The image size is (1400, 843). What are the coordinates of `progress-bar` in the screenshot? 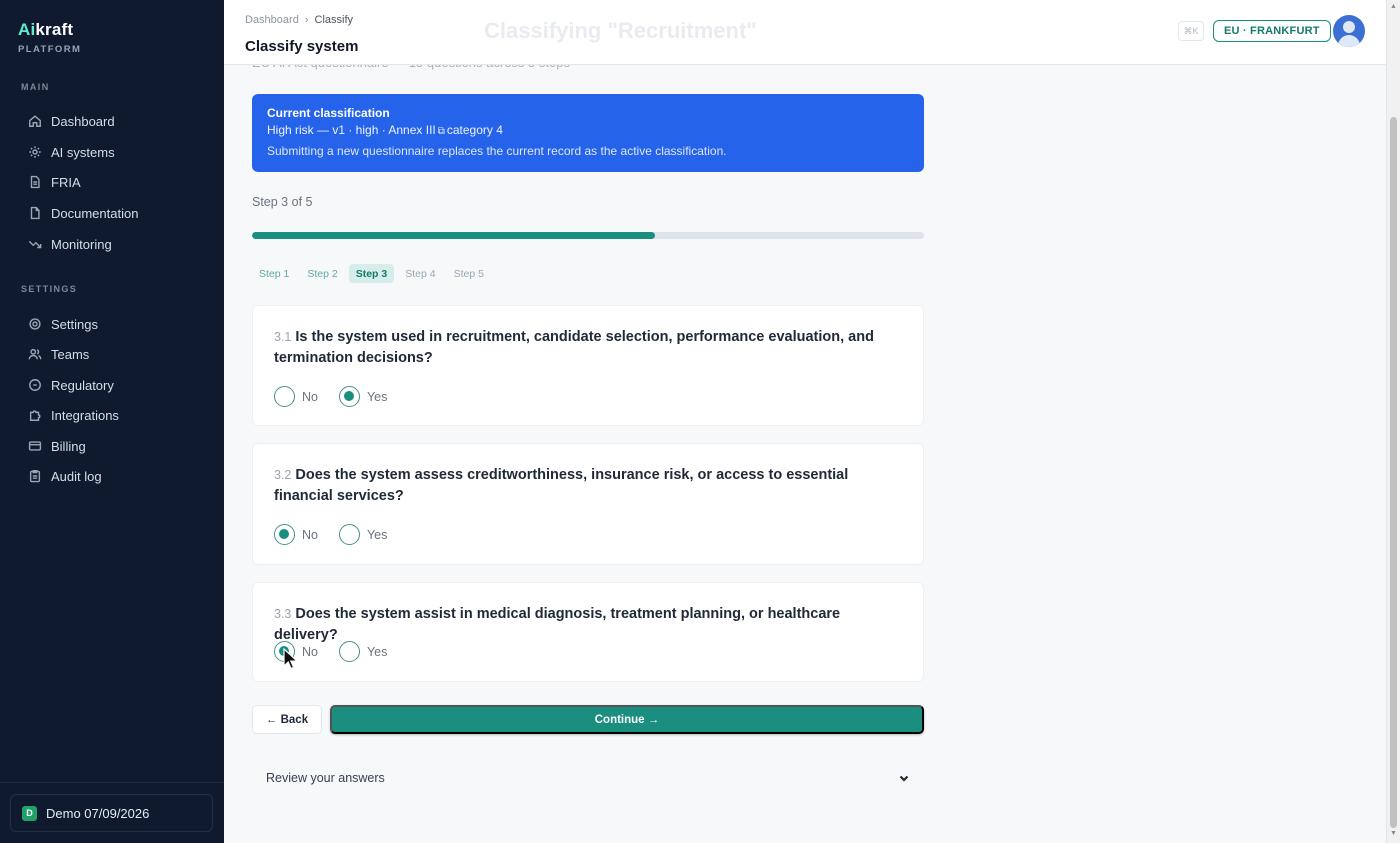 It's located at (588, 235).